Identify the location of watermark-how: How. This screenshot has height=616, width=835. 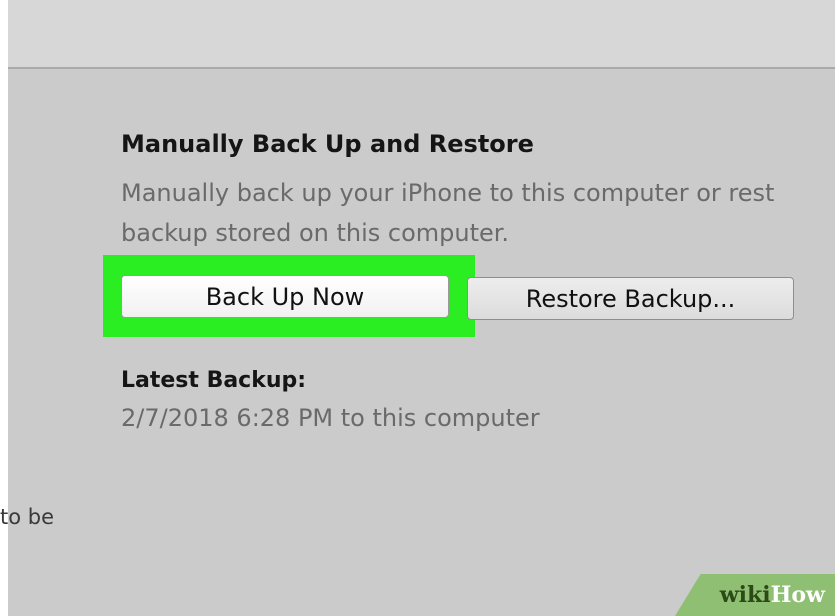
(797, 595).